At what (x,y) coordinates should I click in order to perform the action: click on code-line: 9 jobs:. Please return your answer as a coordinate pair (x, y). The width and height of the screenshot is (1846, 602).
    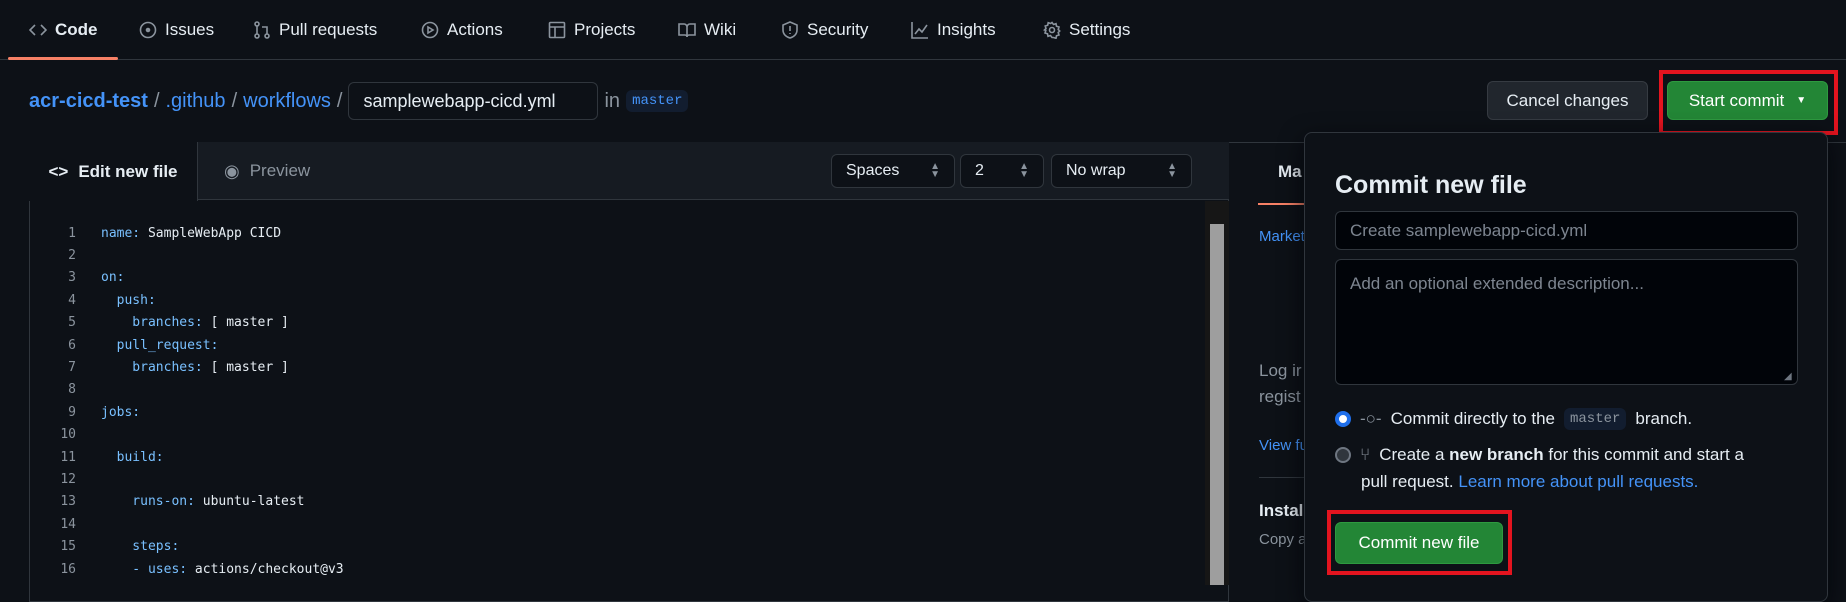
    Looking at the image, I should click on (192, 412).